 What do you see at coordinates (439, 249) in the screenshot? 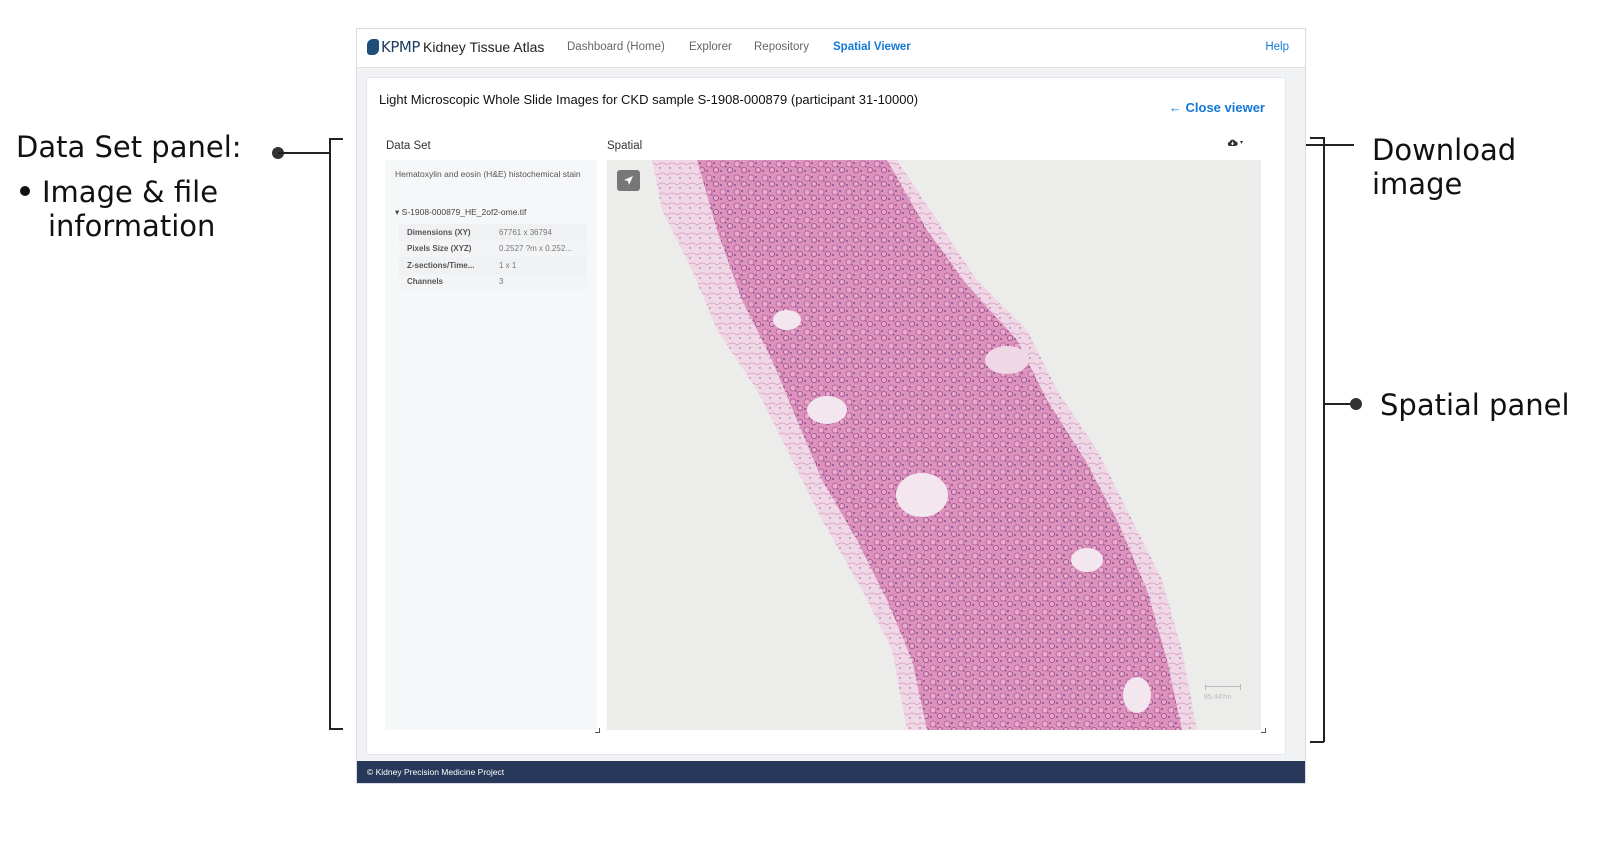
I see `metadata-key: Pixels Size (XYZ)` at bounding box center [439, 249].